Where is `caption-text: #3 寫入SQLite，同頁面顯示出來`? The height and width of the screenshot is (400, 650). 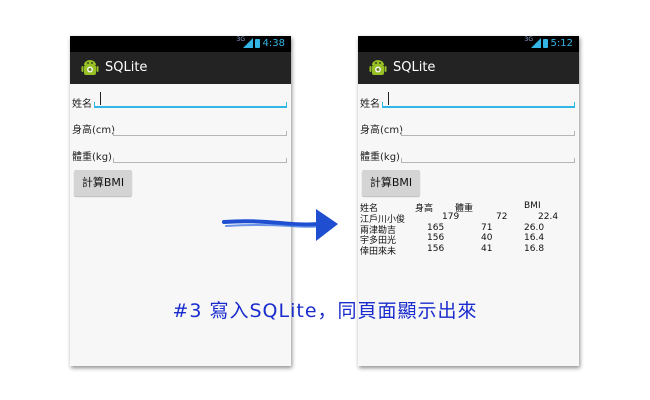
caption-text: #3 寫入SQLite，同頁面顯示出來 is located at coordinates (325, 311).